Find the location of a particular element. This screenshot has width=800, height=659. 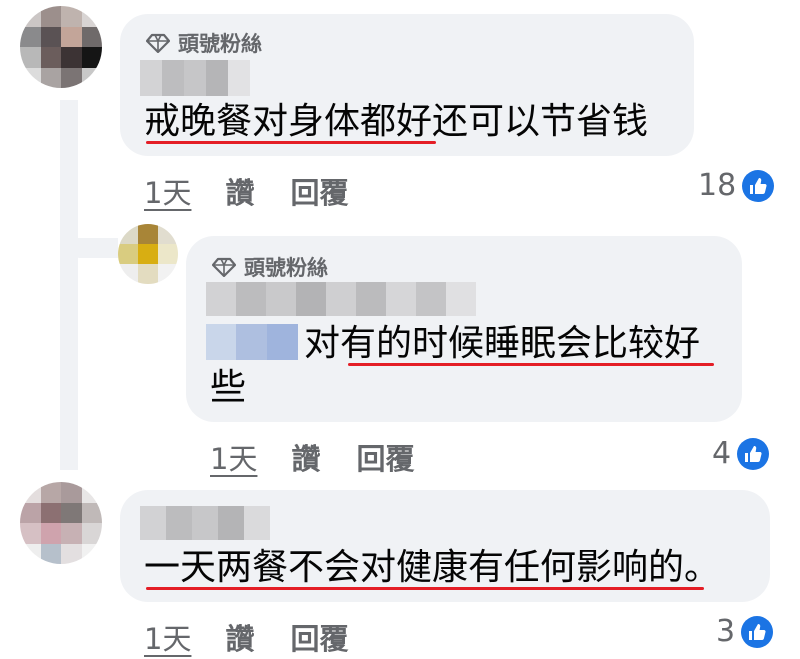

reaction-count: 3 is located at coordinates (726, 631).